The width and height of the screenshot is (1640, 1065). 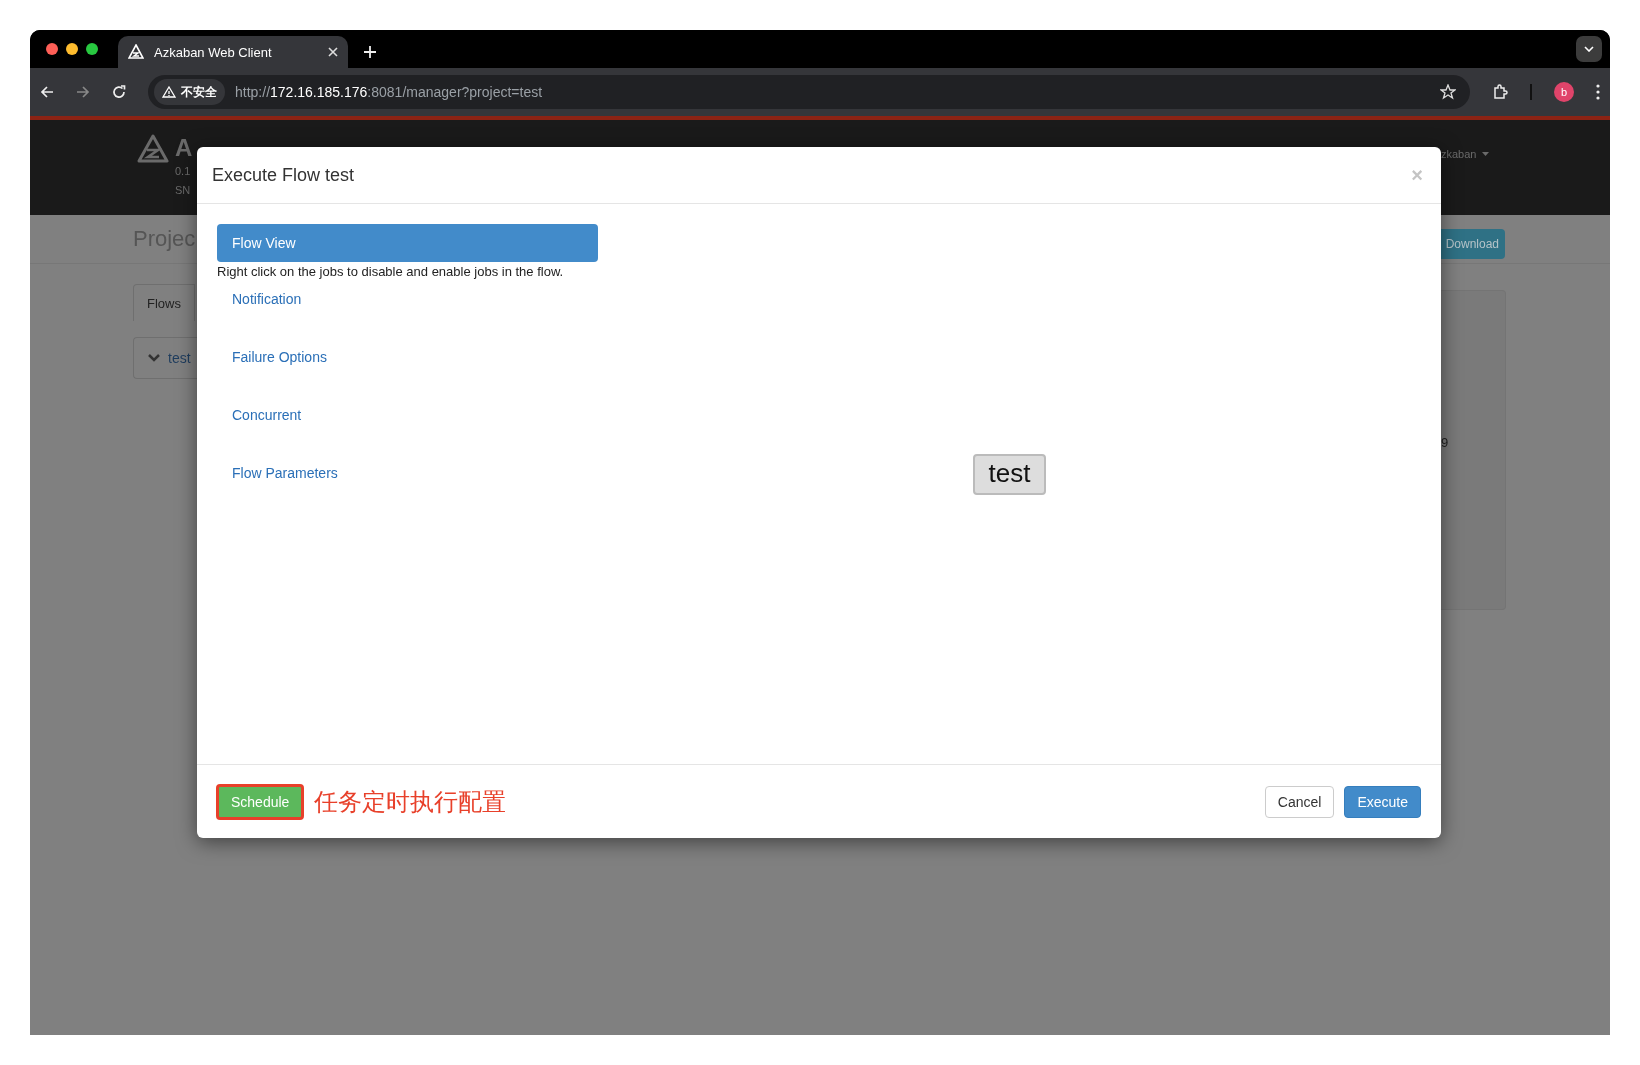 What do you see at coordinates (52, 49) in the screenshot?
I see `close-window-dot` at bounding box center [52, 49].